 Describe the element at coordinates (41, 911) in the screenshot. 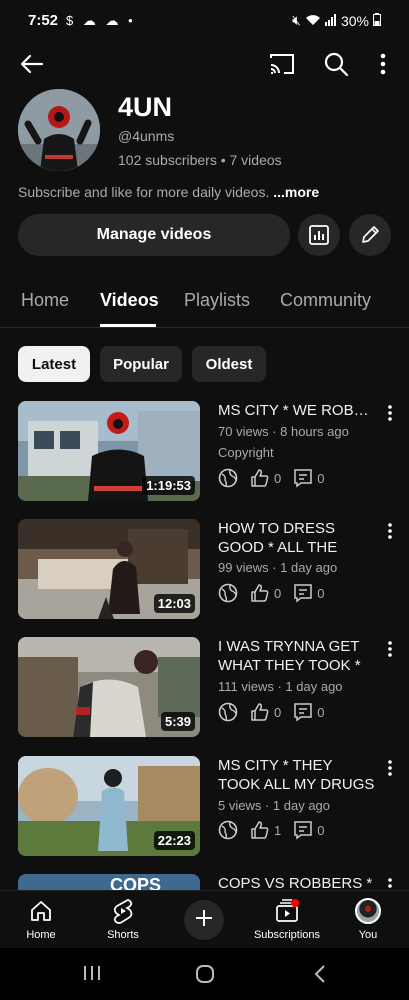

I see `home-icon` at that location.